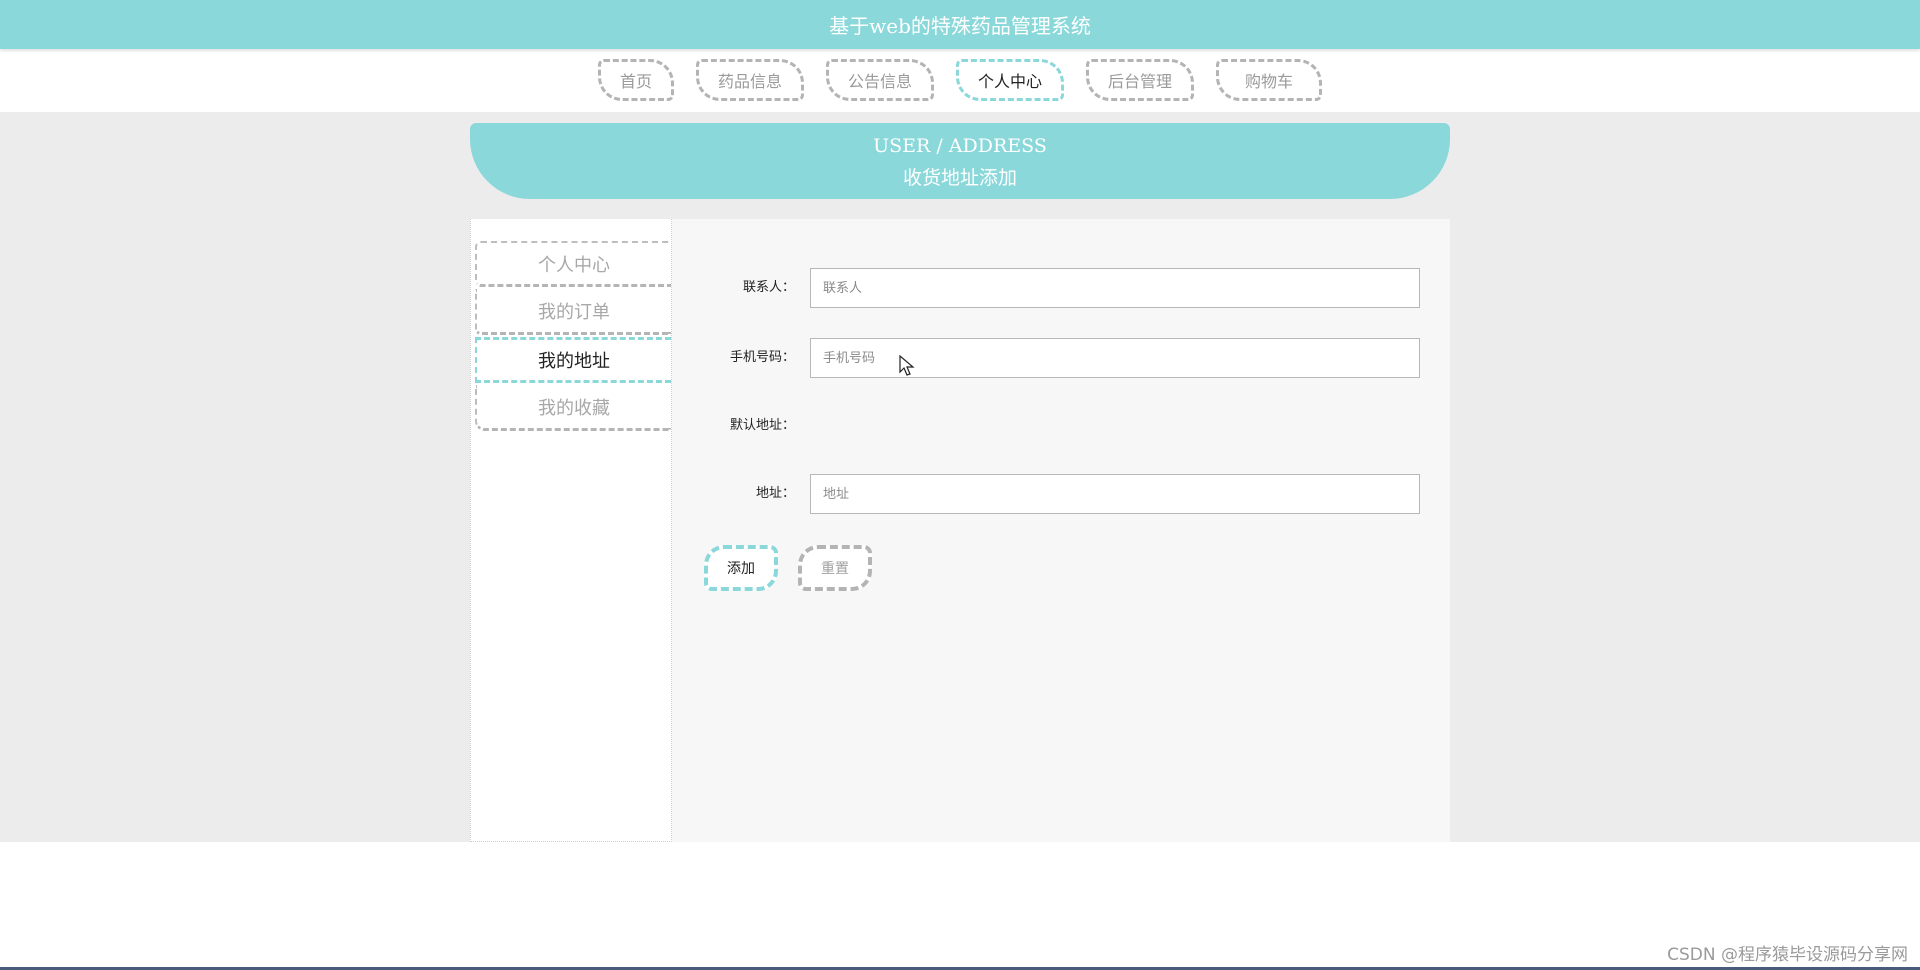 The height and width of the screenshot is (970, 1920). I want to click on address-label: 地址：, so click(775, 493).